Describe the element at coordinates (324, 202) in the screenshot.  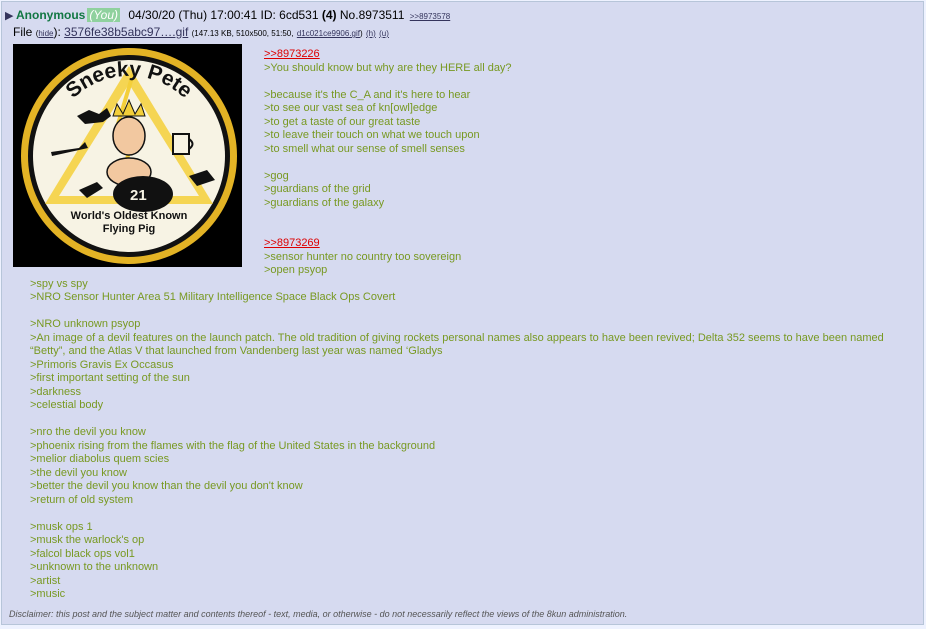
I see `line-text: >guardians of the galaxy` at that location.